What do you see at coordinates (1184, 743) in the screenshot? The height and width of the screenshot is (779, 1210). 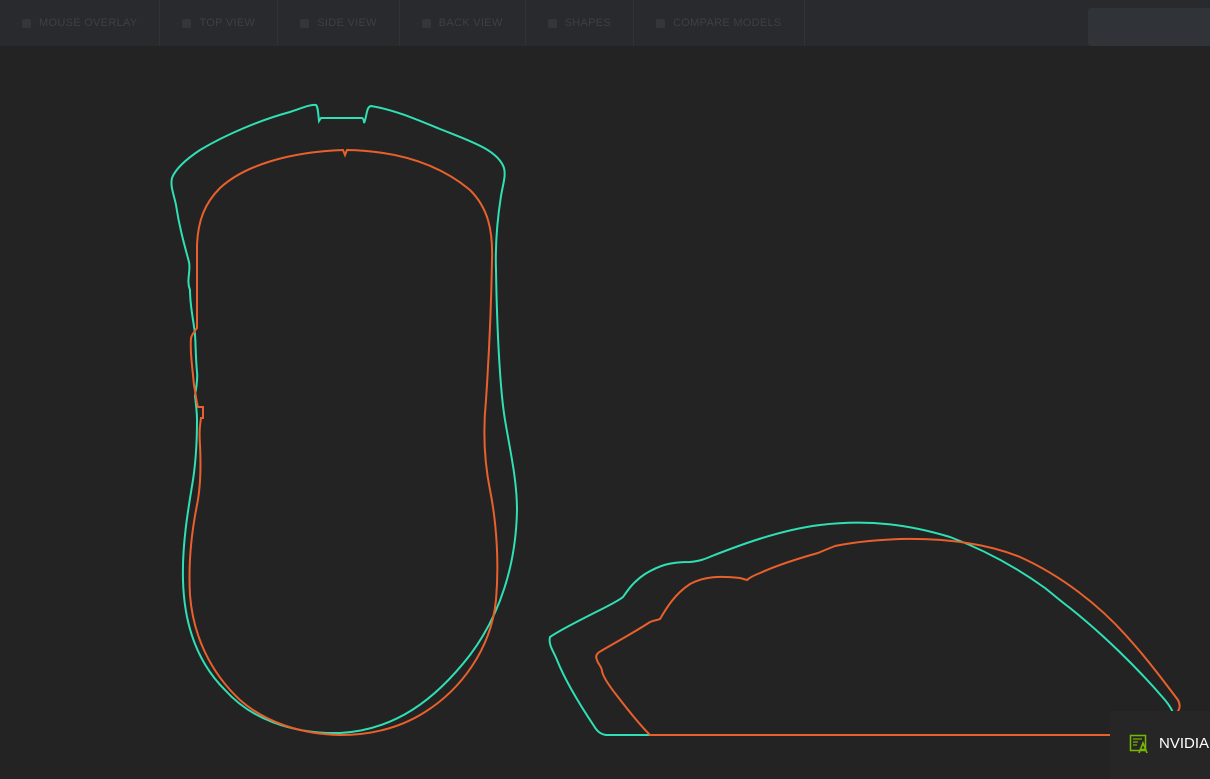 I see `nvidia-overlay-label: NVIDIA` at bounding box center [1184, 743].